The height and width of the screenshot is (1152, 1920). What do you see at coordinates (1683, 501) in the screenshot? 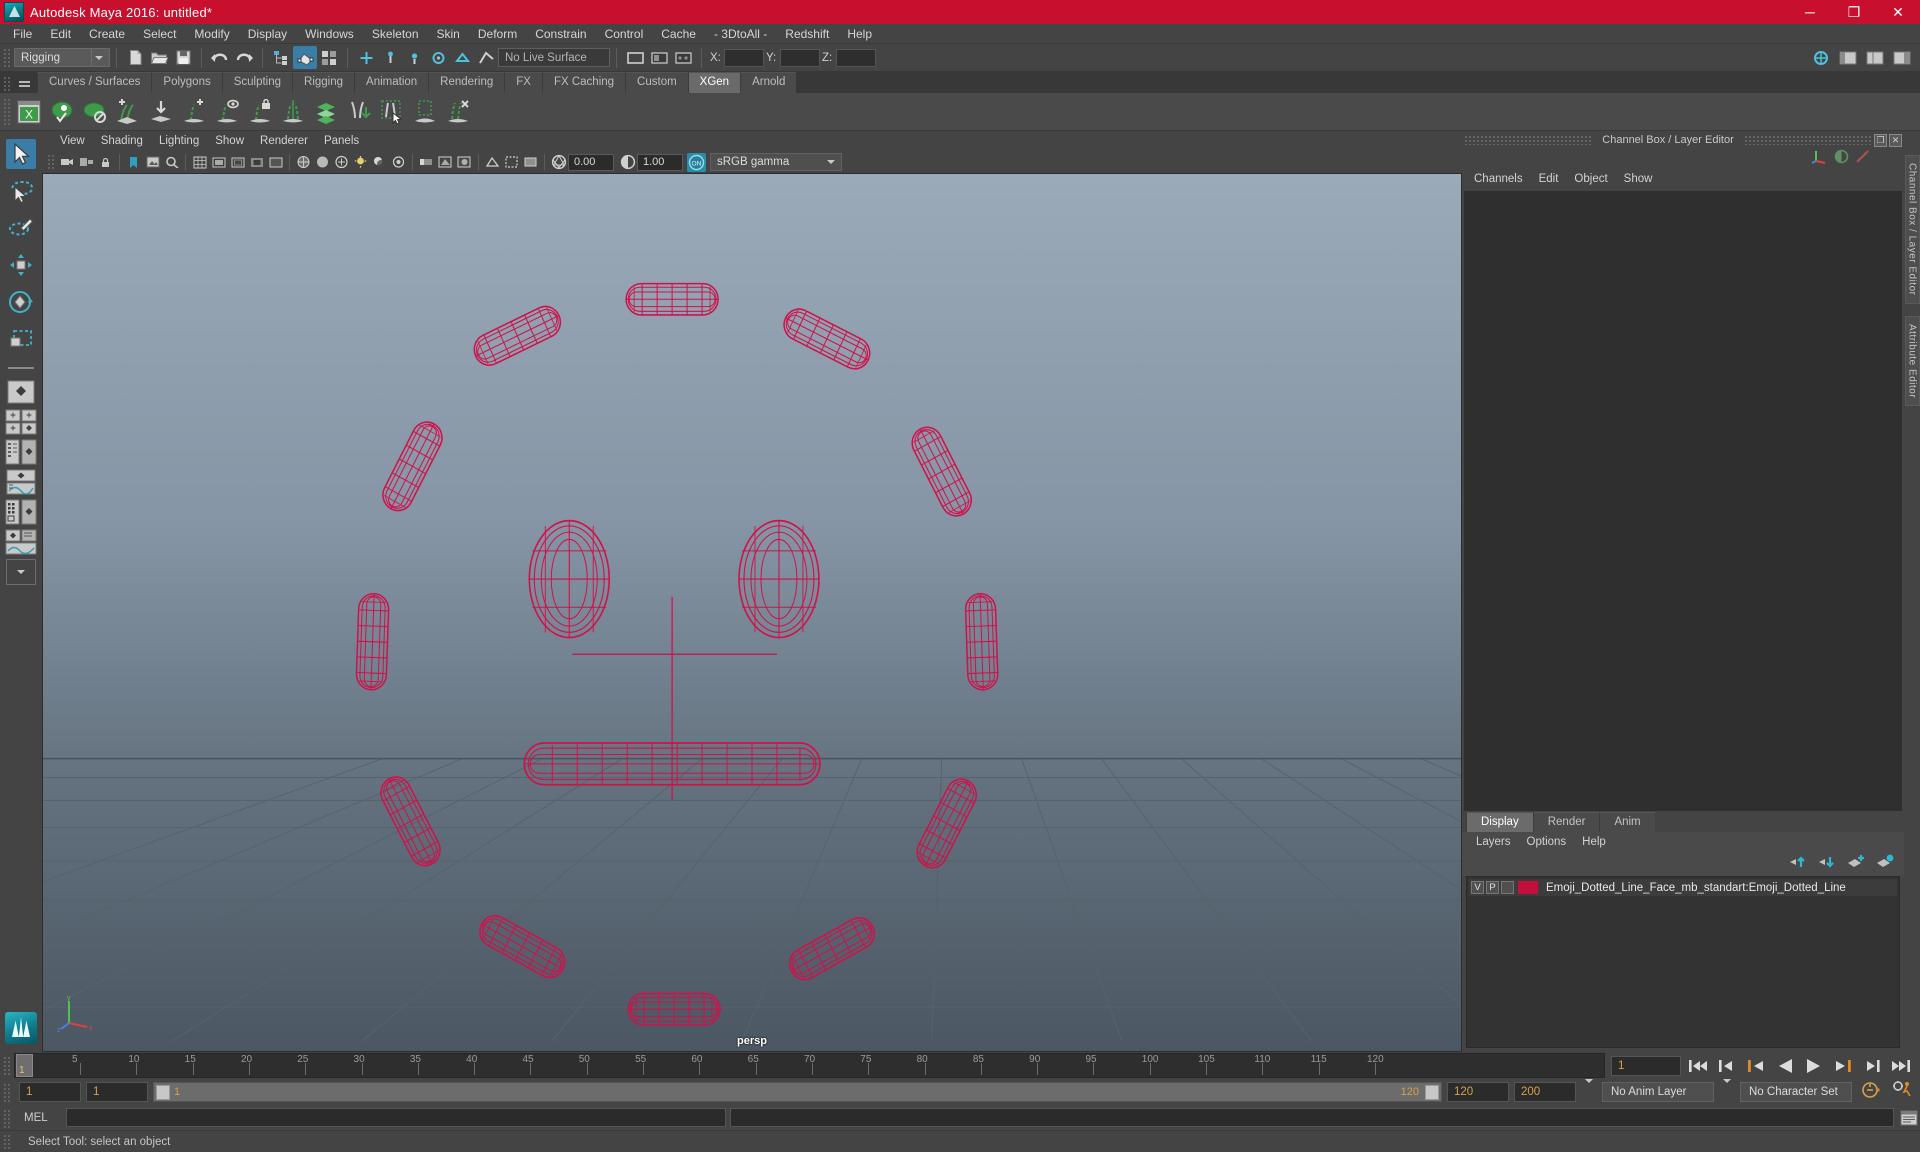
I see `channel-box-content` at bounding box center [1683, 501].